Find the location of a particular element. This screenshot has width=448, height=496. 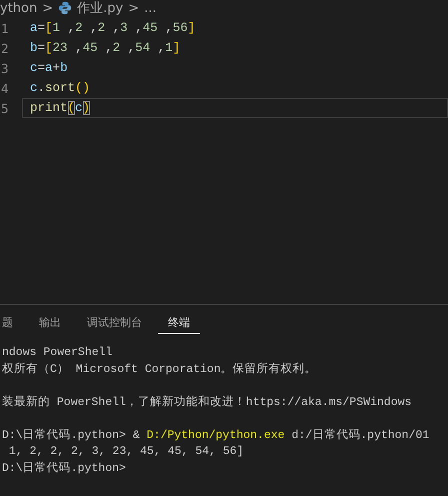

line-number: 1 is located at coordinates (5, 28).